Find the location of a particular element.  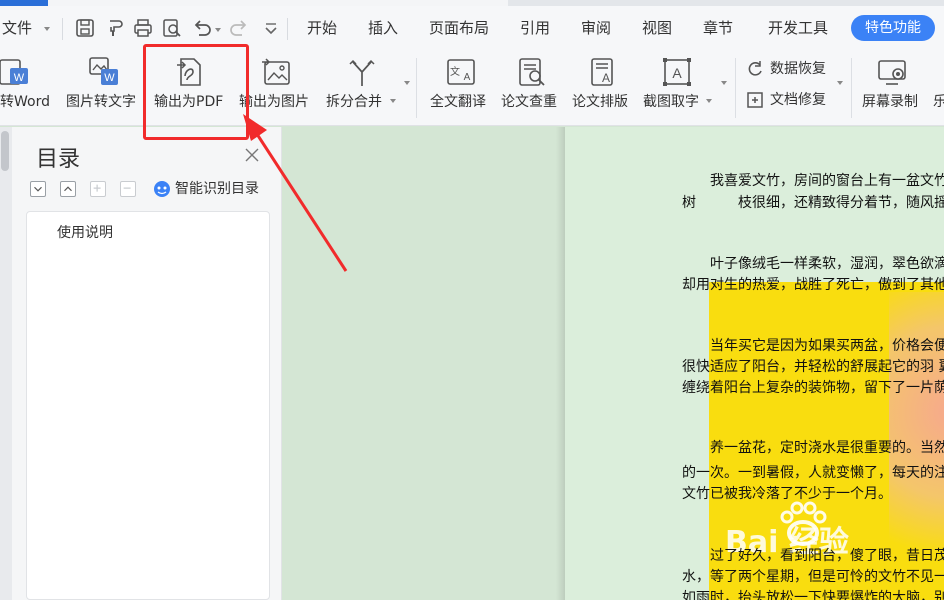

to-word-button: W 转Word is located at coordinates (30, 88).